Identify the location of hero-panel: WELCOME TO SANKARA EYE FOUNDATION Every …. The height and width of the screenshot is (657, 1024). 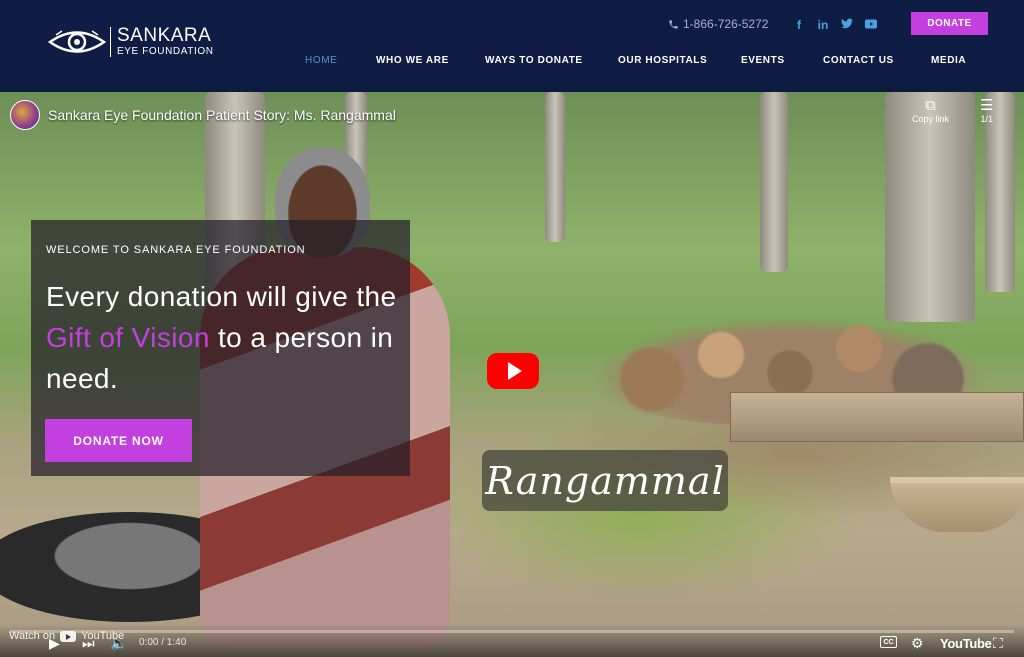
(220, 348).